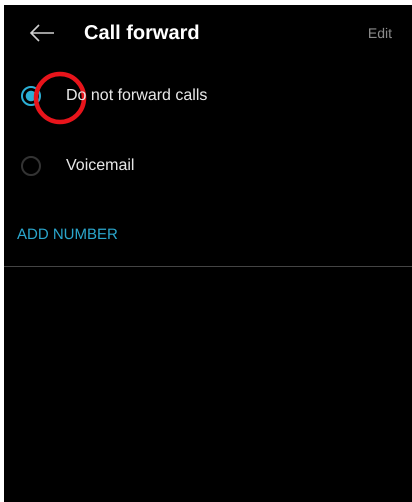 Image resolution: width=412 pixels, height=502 pixels. Describe the element at coordinates (380, 33) in the screenshot. I see `edit-button: Edit` at that location.